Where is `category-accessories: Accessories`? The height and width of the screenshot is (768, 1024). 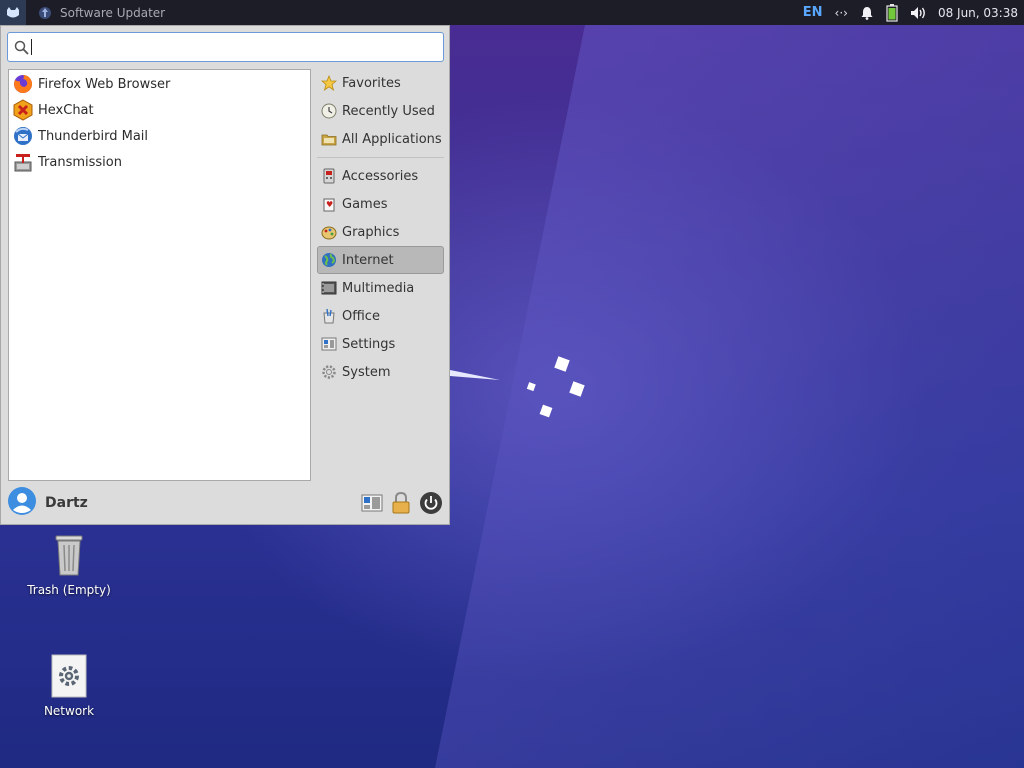 category-accessories: Accessories is located at coordinates (380, 176).